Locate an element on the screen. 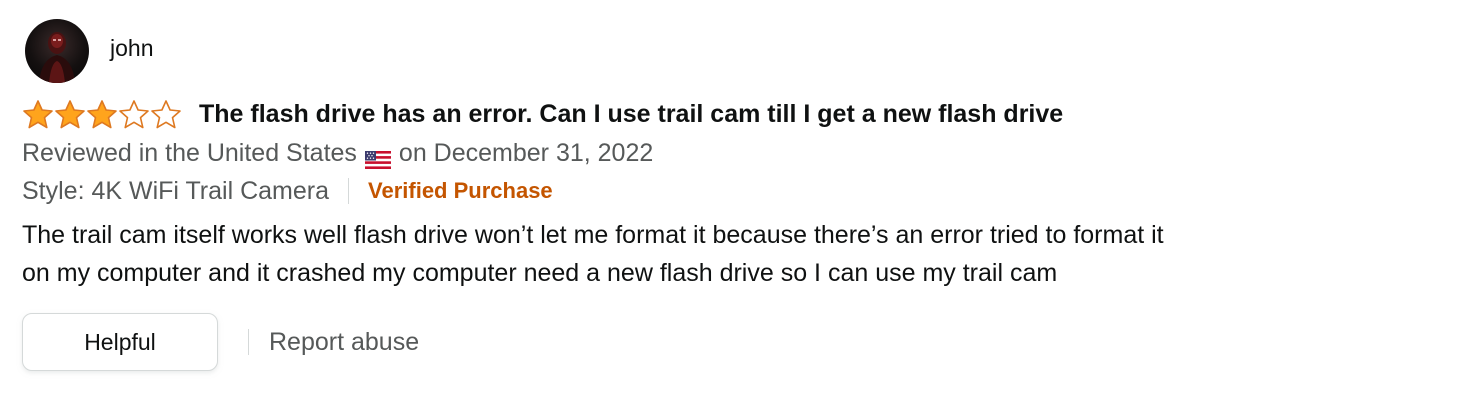 This screenshot has width=1464, height=412. report-abuse-link: Report abuse is located at coordinates (344, 342).